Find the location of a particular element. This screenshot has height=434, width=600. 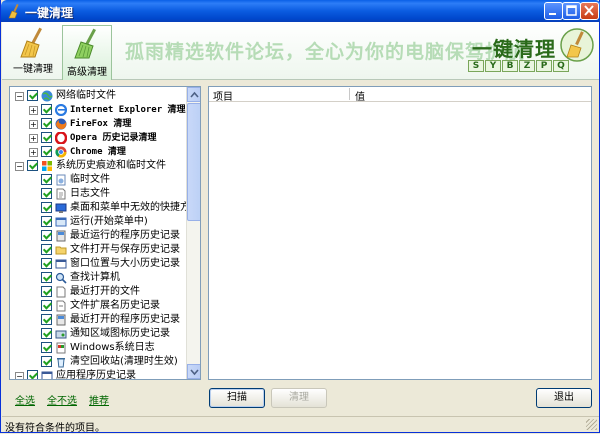

chevron-up-icon is located at coordinates (194, 94).